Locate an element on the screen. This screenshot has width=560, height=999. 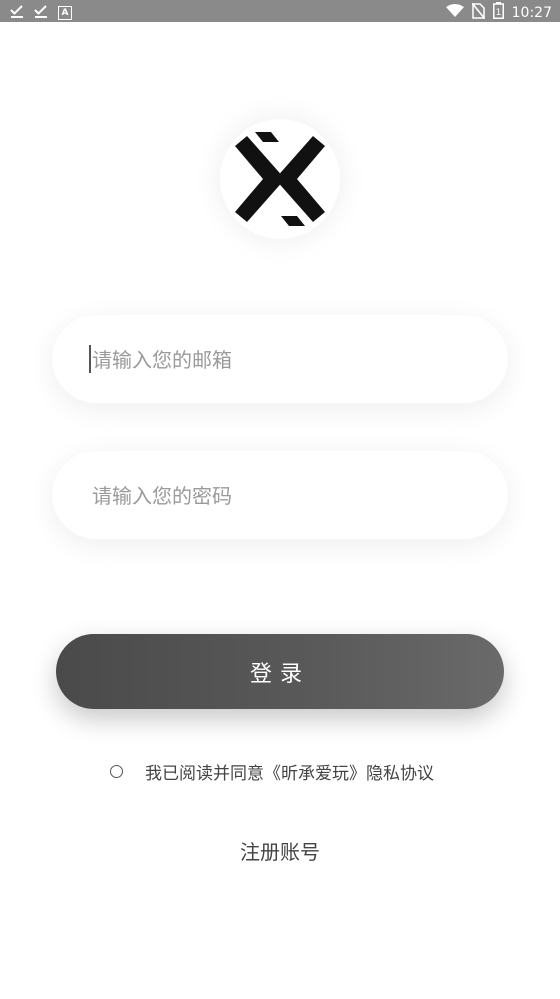
password-field is located at coordinates (280, 496).